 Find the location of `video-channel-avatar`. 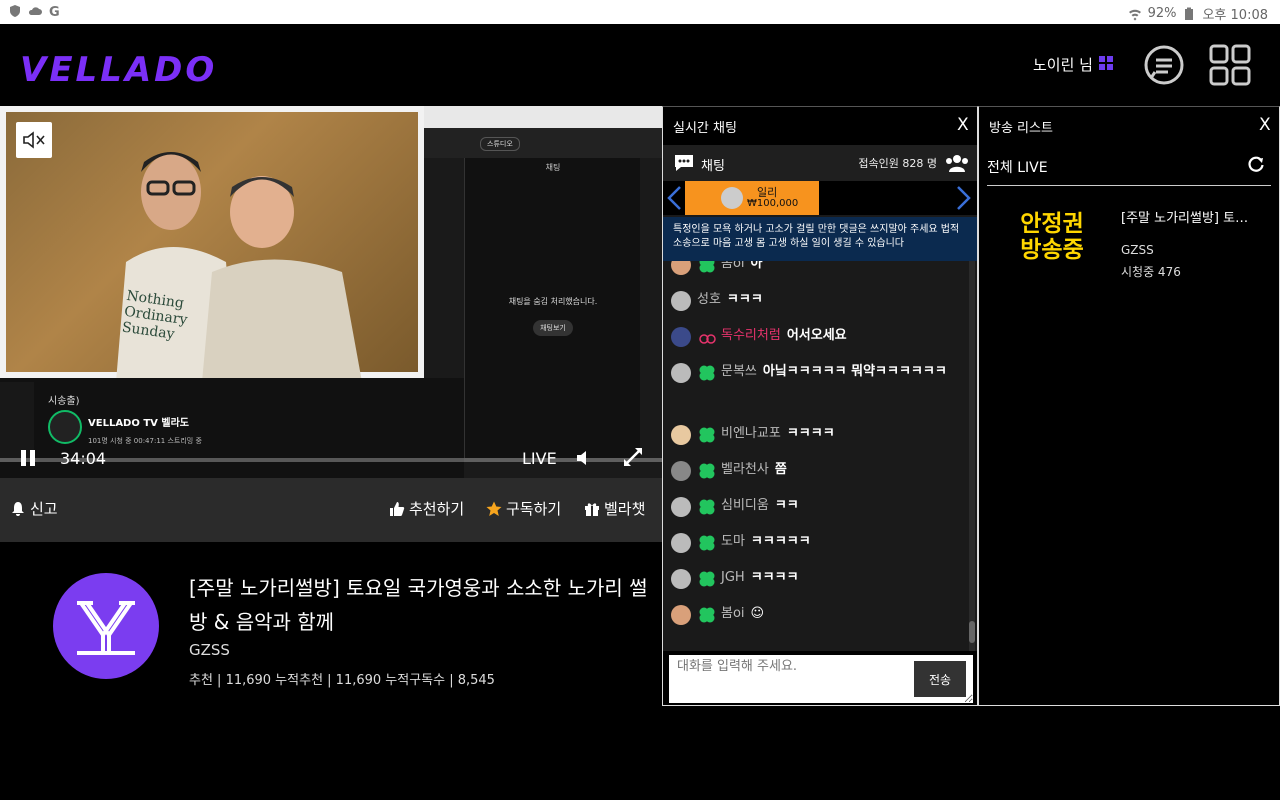

video-channel-avatar is located at coordinates (65, 427).